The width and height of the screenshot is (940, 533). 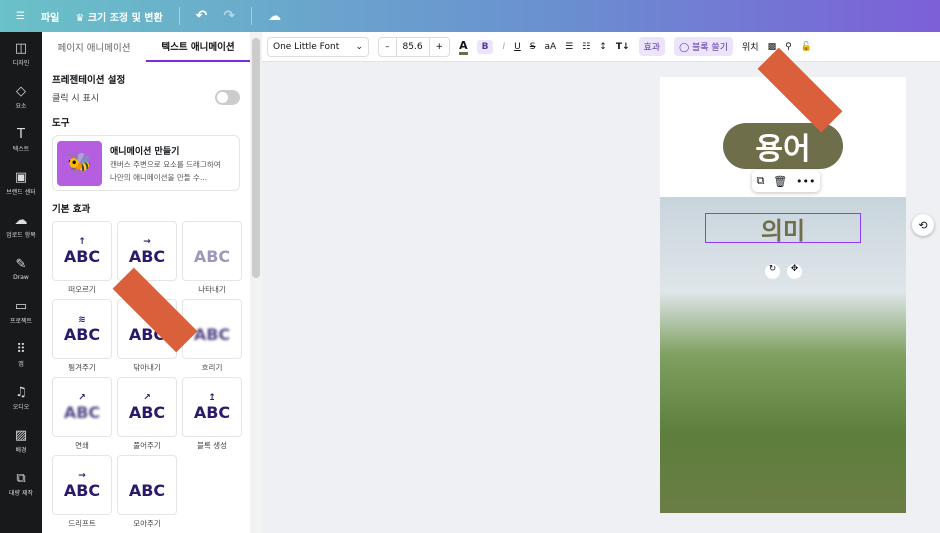 What do you see at coordinates (772, 271) in the screenshot?
I see `rotate-handle-icon: ↻` at bounding box center [772, 271].